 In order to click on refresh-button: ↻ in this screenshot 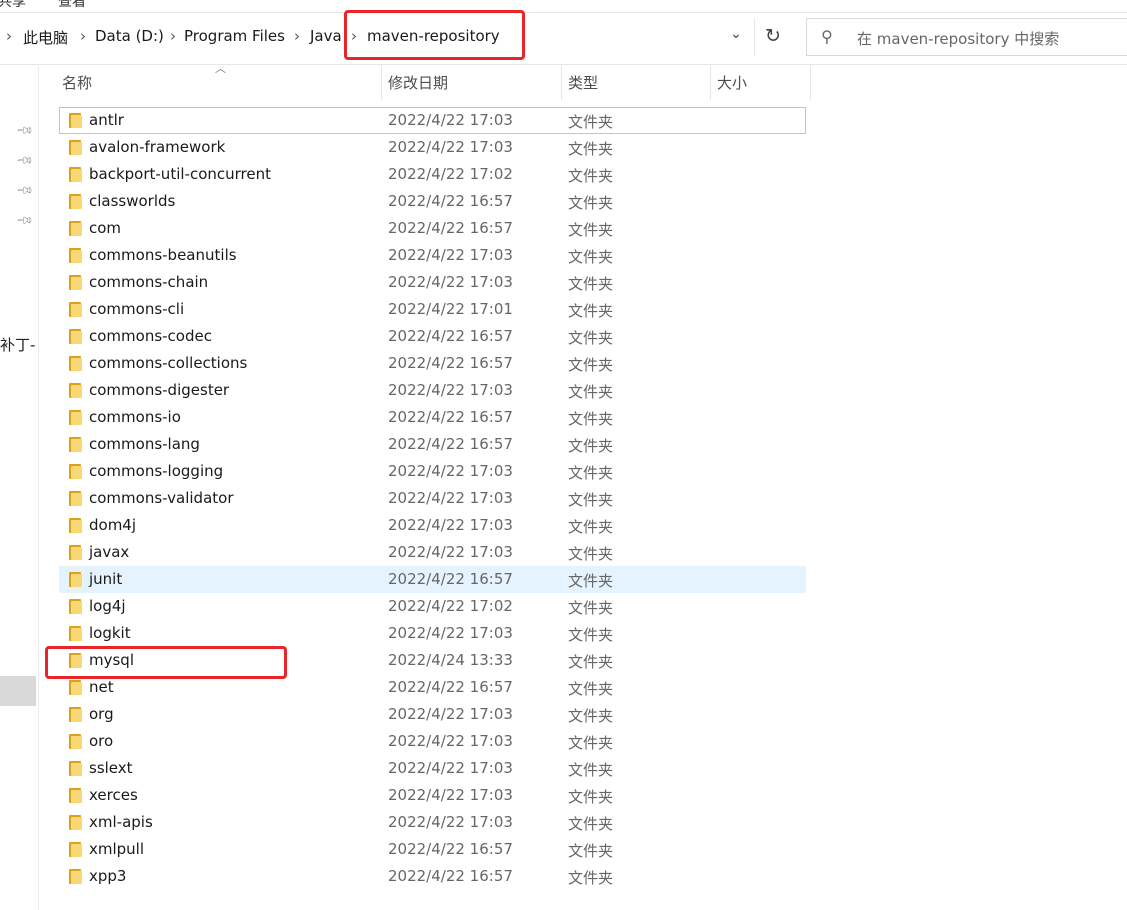, I will do `click(774, 37)`.